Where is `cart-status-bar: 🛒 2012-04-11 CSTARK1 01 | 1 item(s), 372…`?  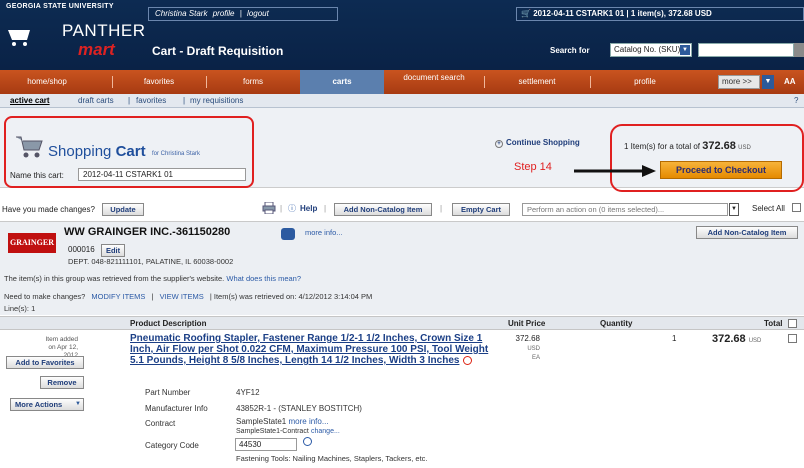
cart-status-bar: 🛒 2012-04-11 CSTARK1 01 | 1 item(s), 372… is located at coordinates (660, 14).